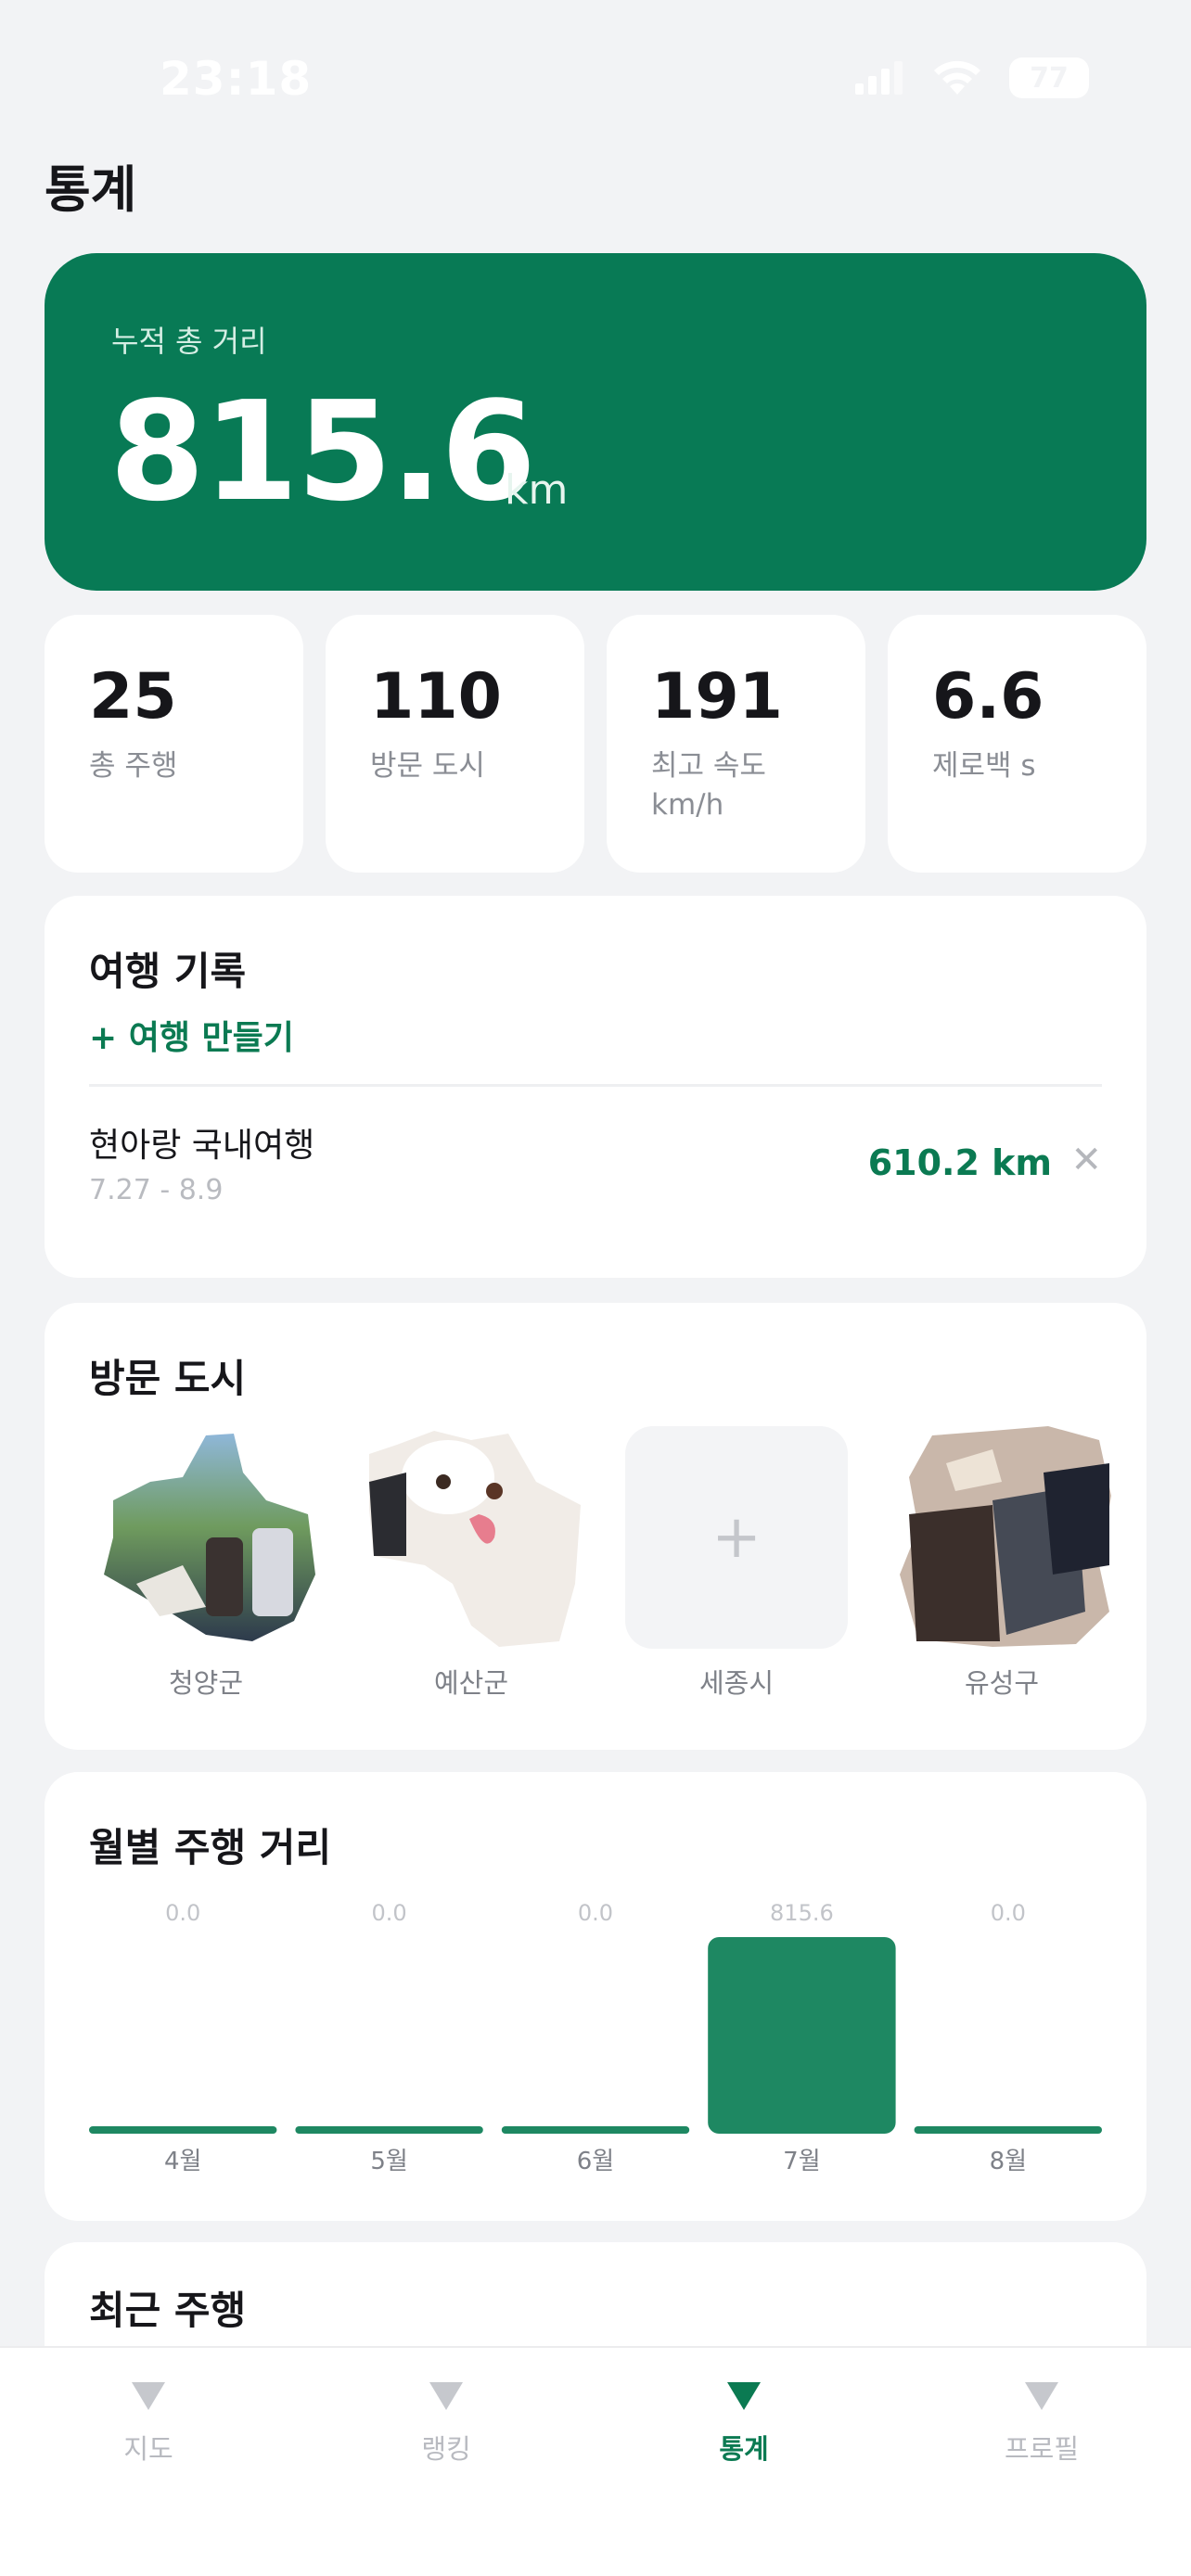  Describe the element at coordinates (168, 2311) in the screenshot. I see `recent-drives-title: 최근 주행` at that location.